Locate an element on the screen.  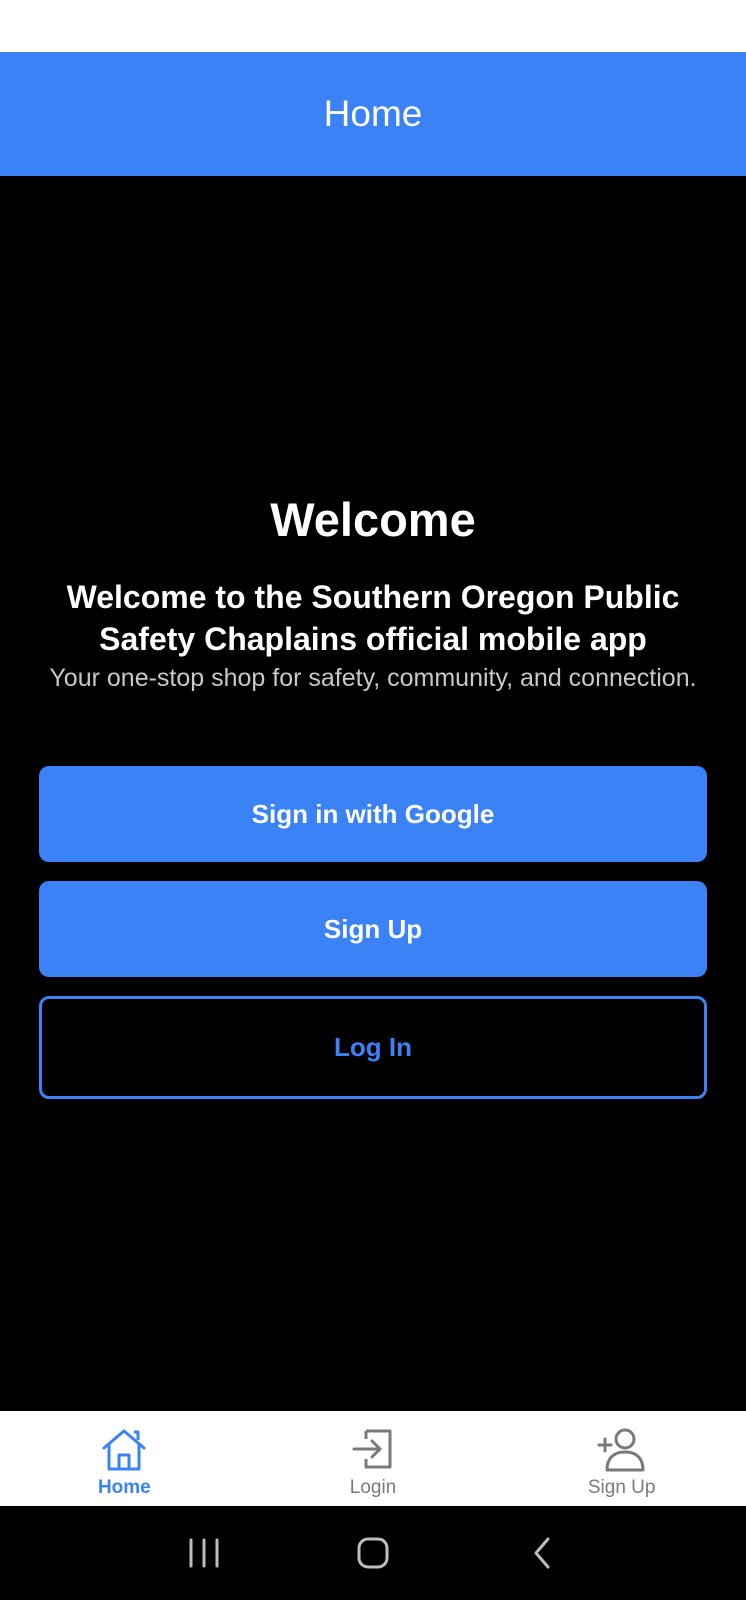
sign-up-label: Sign Up is located at coordinates (373, 928).